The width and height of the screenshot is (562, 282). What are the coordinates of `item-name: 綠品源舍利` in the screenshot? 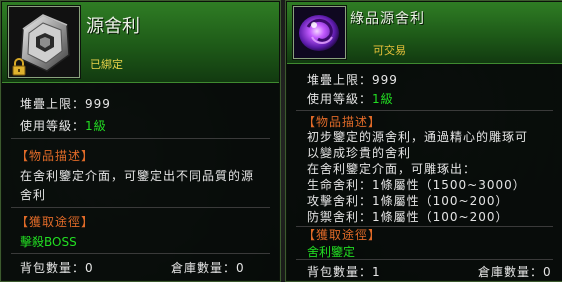 It's located at (387, 19).